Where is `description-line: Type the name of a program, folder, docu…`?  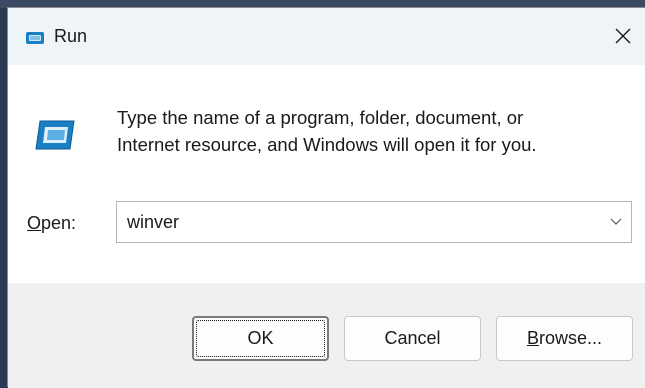 description-line: Type the name of a program, folder, docu… is located at coordinates (320, 117).